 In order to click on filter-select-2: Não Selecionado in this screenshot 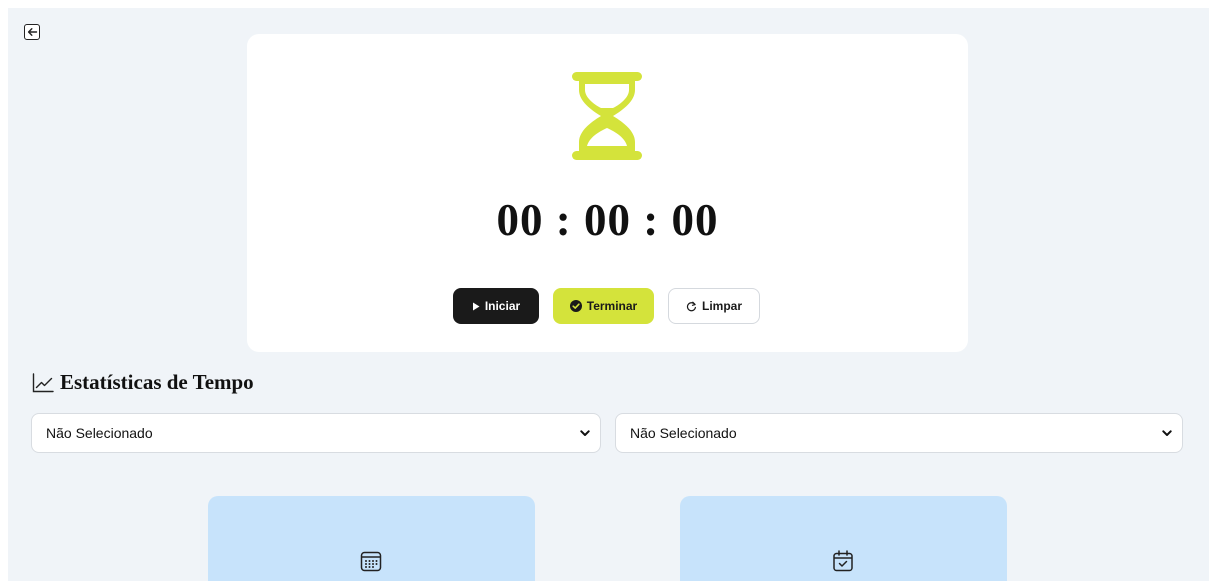, I will do `click(899, 433)`.